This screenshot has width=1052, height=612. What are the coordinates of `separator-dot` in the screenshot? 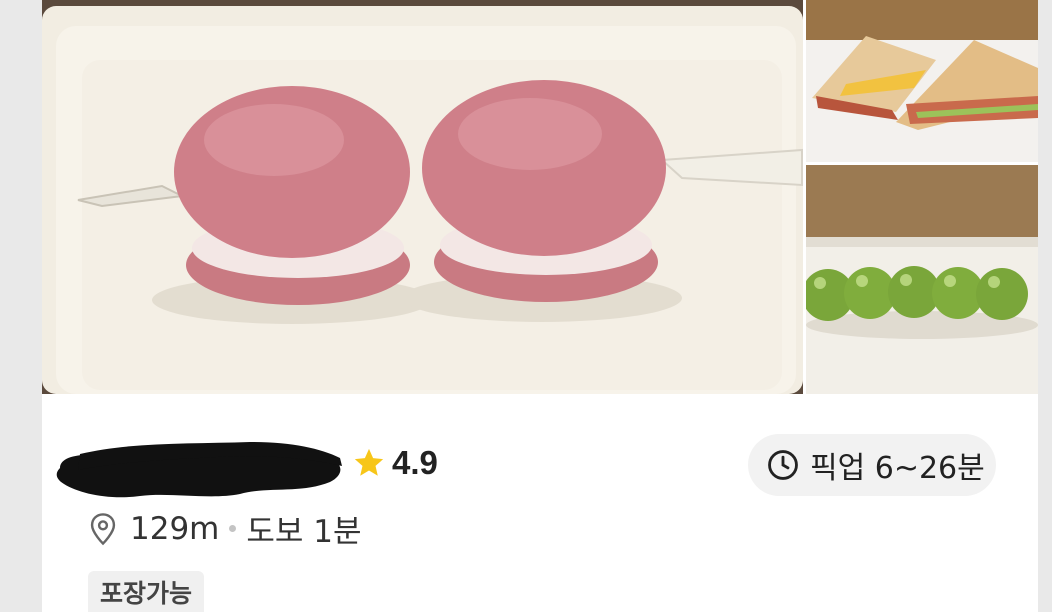 It's located at (233, 528).